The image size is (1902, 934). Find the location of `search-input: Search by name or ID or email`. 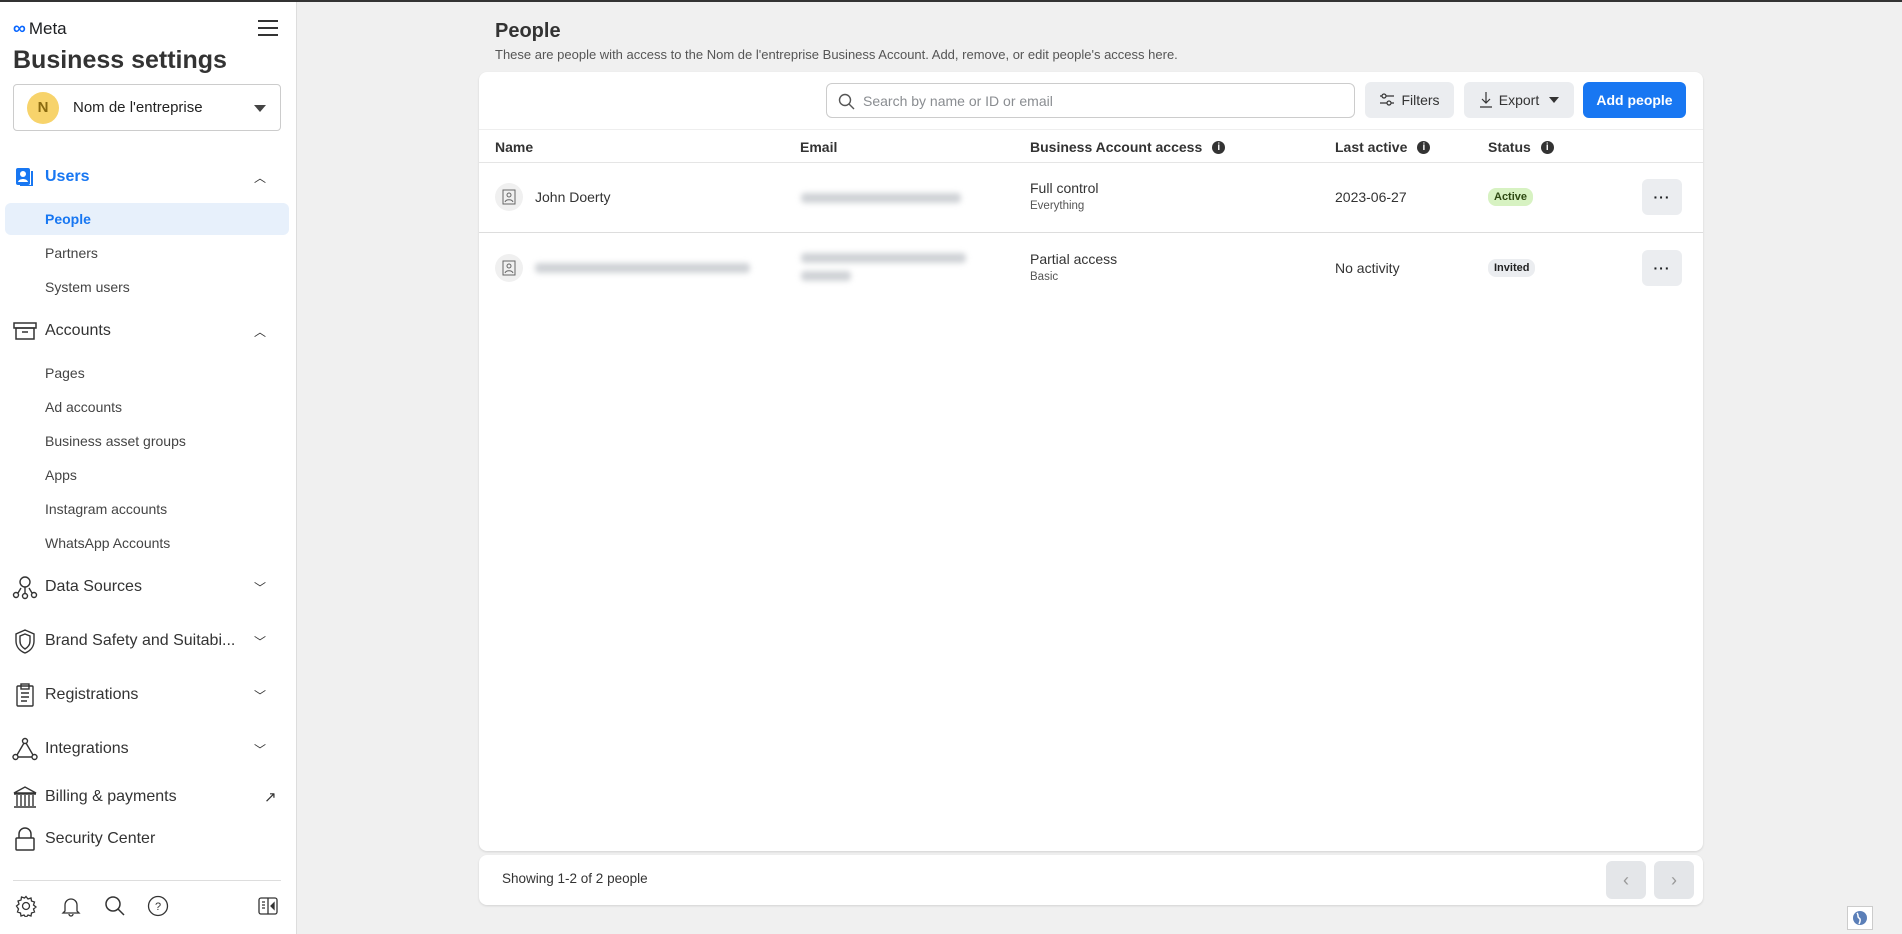

search-input: Search by name or ID or email is located at coordinates (1090, 100).